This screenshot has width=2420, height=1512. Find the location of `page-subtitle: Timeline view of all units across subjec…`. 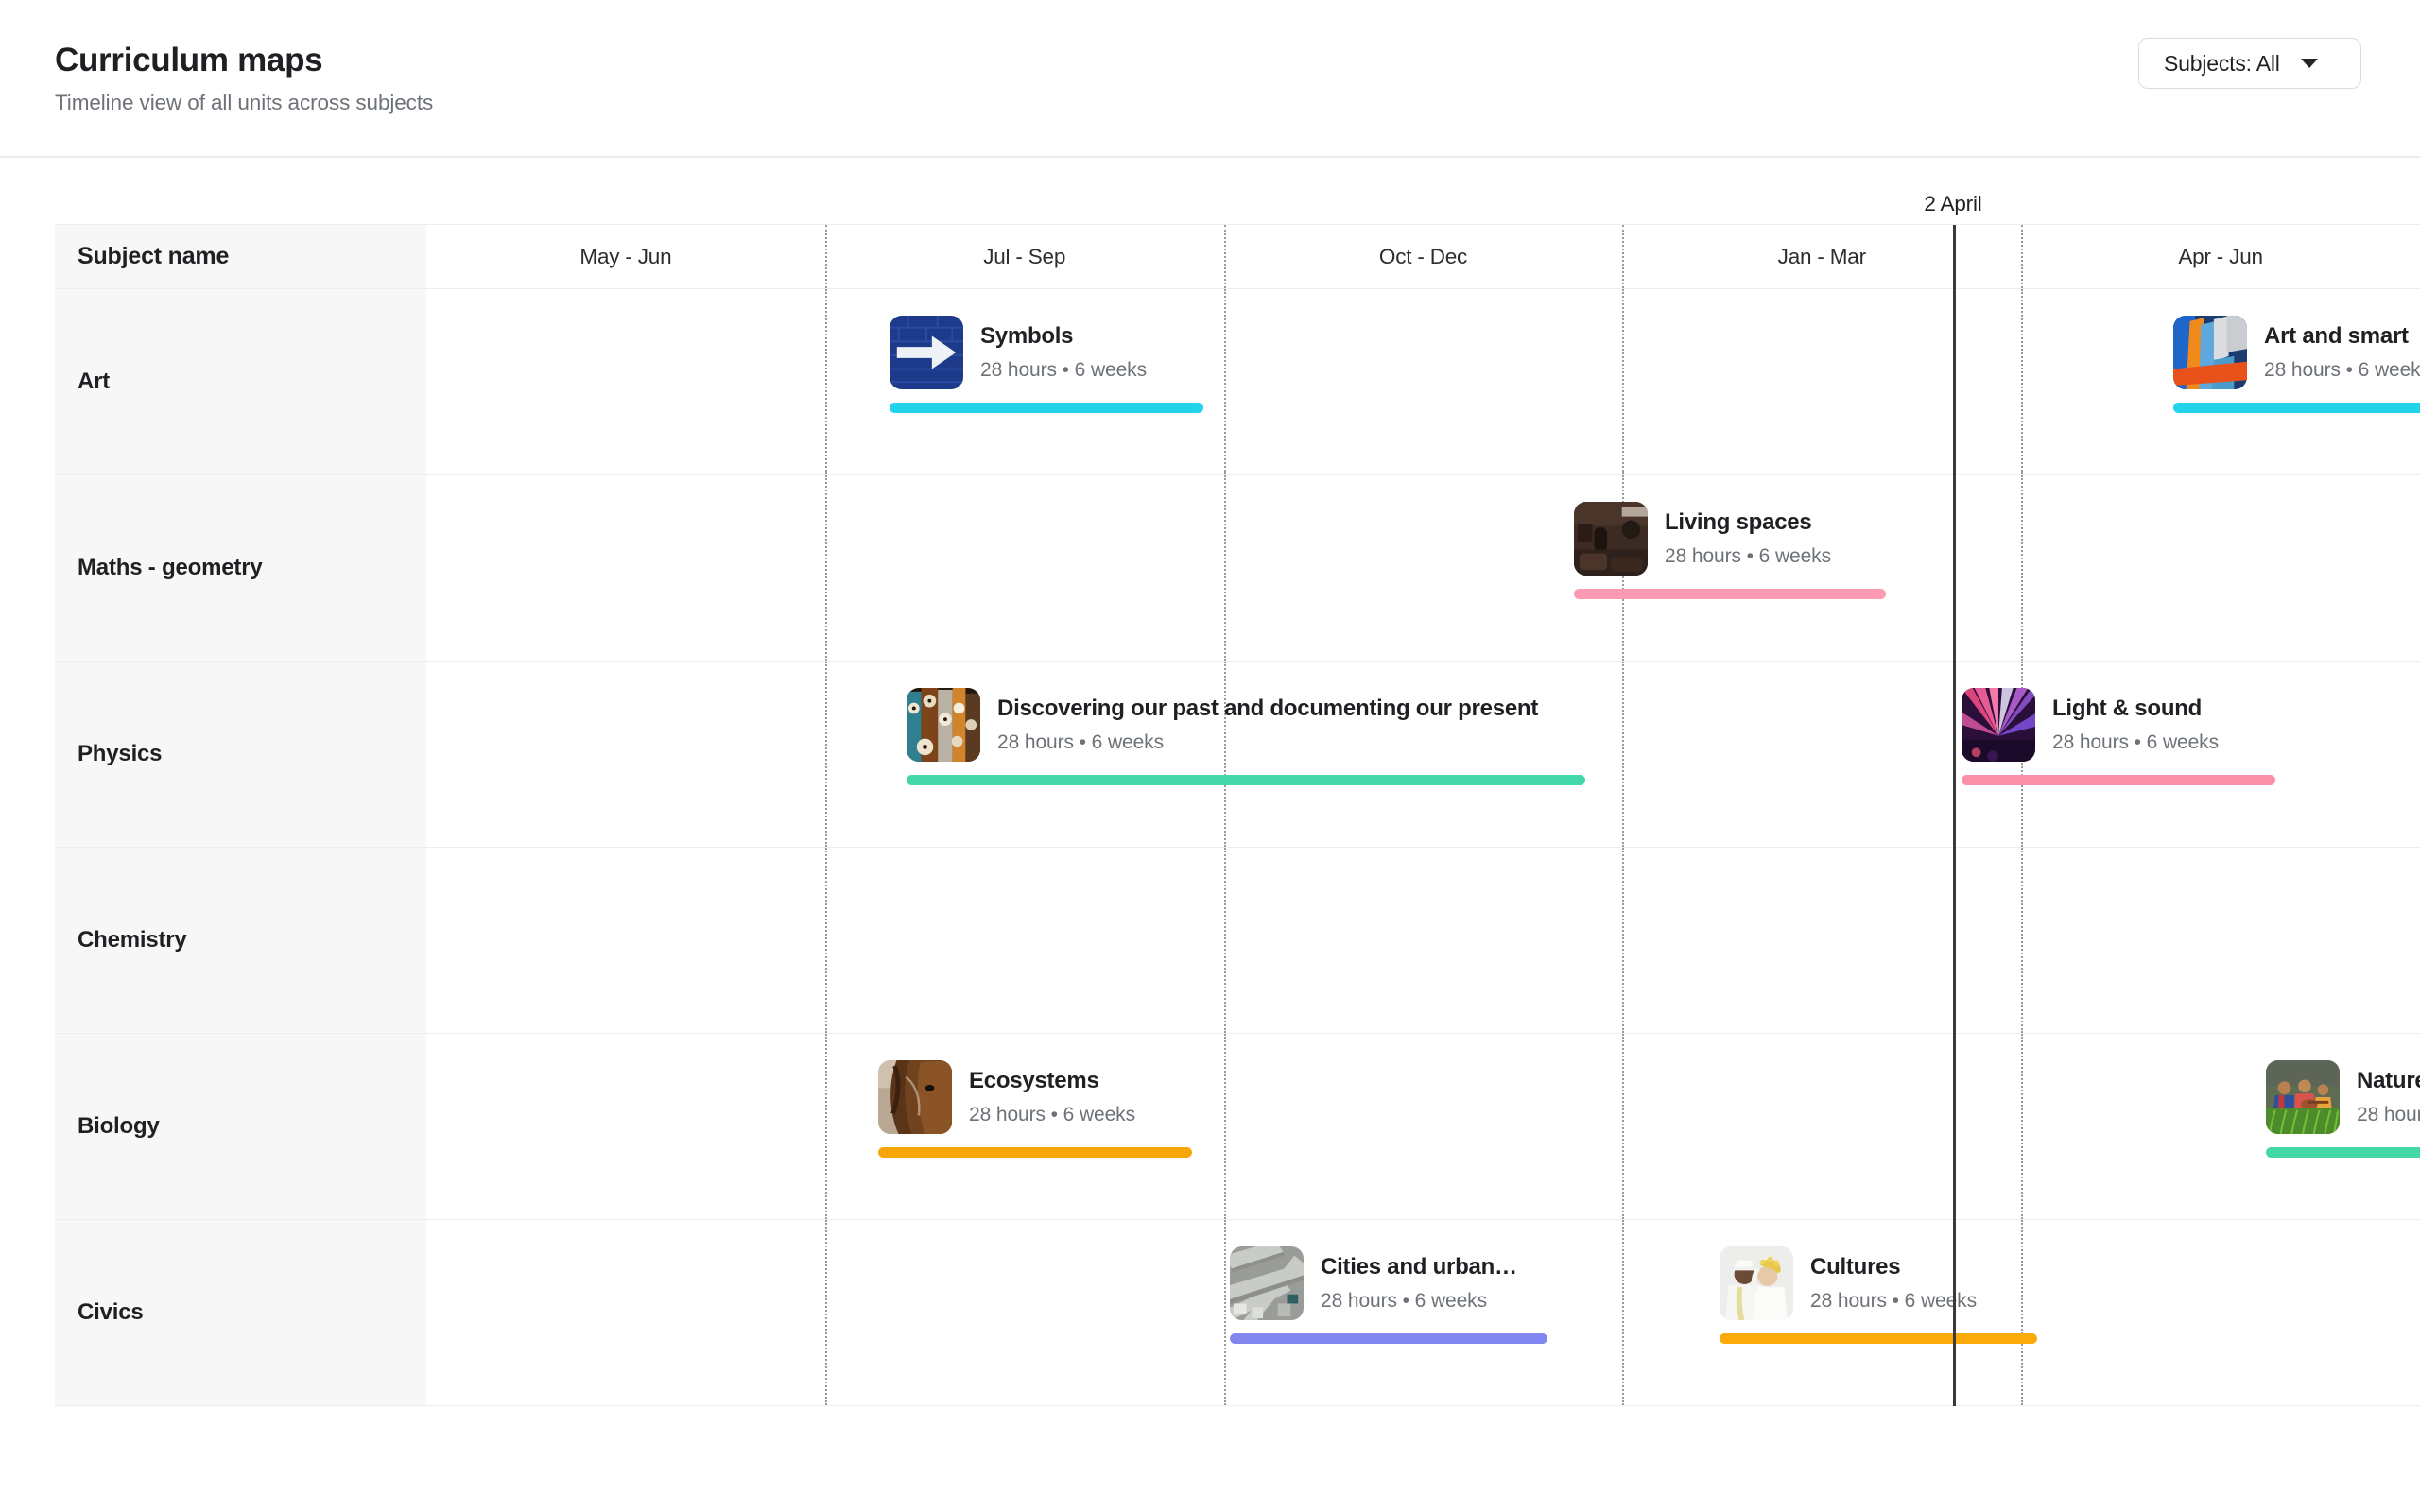

page-subtitle: Timeline view of all units across subjec… is located at coordinates (245, 103).